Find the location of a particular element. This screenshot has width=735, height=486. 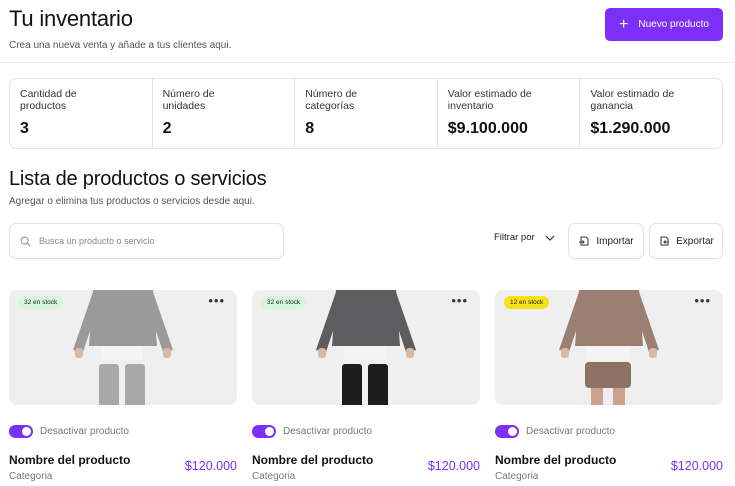

import-label: Importar is located at coordinates (615, 241).